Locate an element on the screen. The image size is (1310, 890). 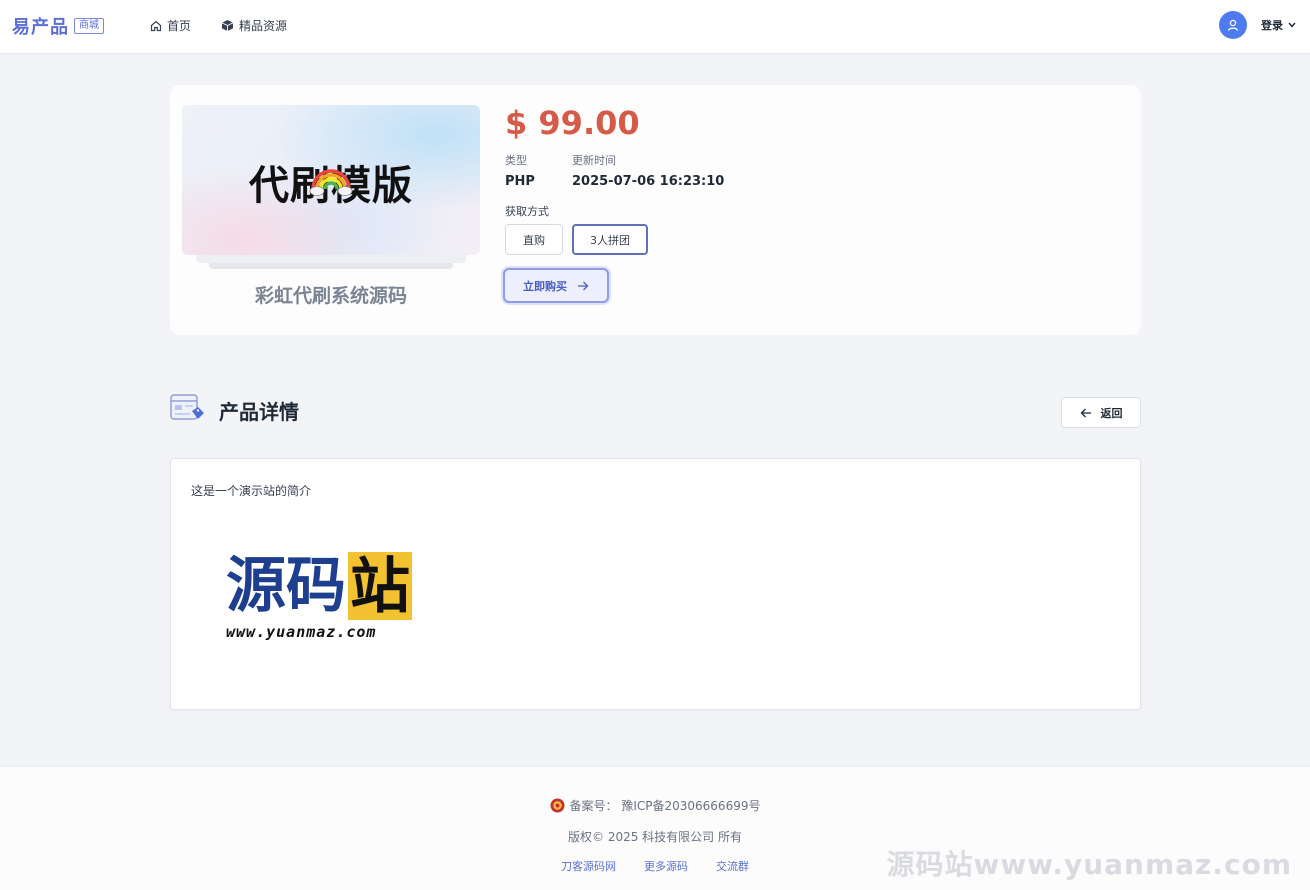
cube-icon is located at coordinates (227, 25).